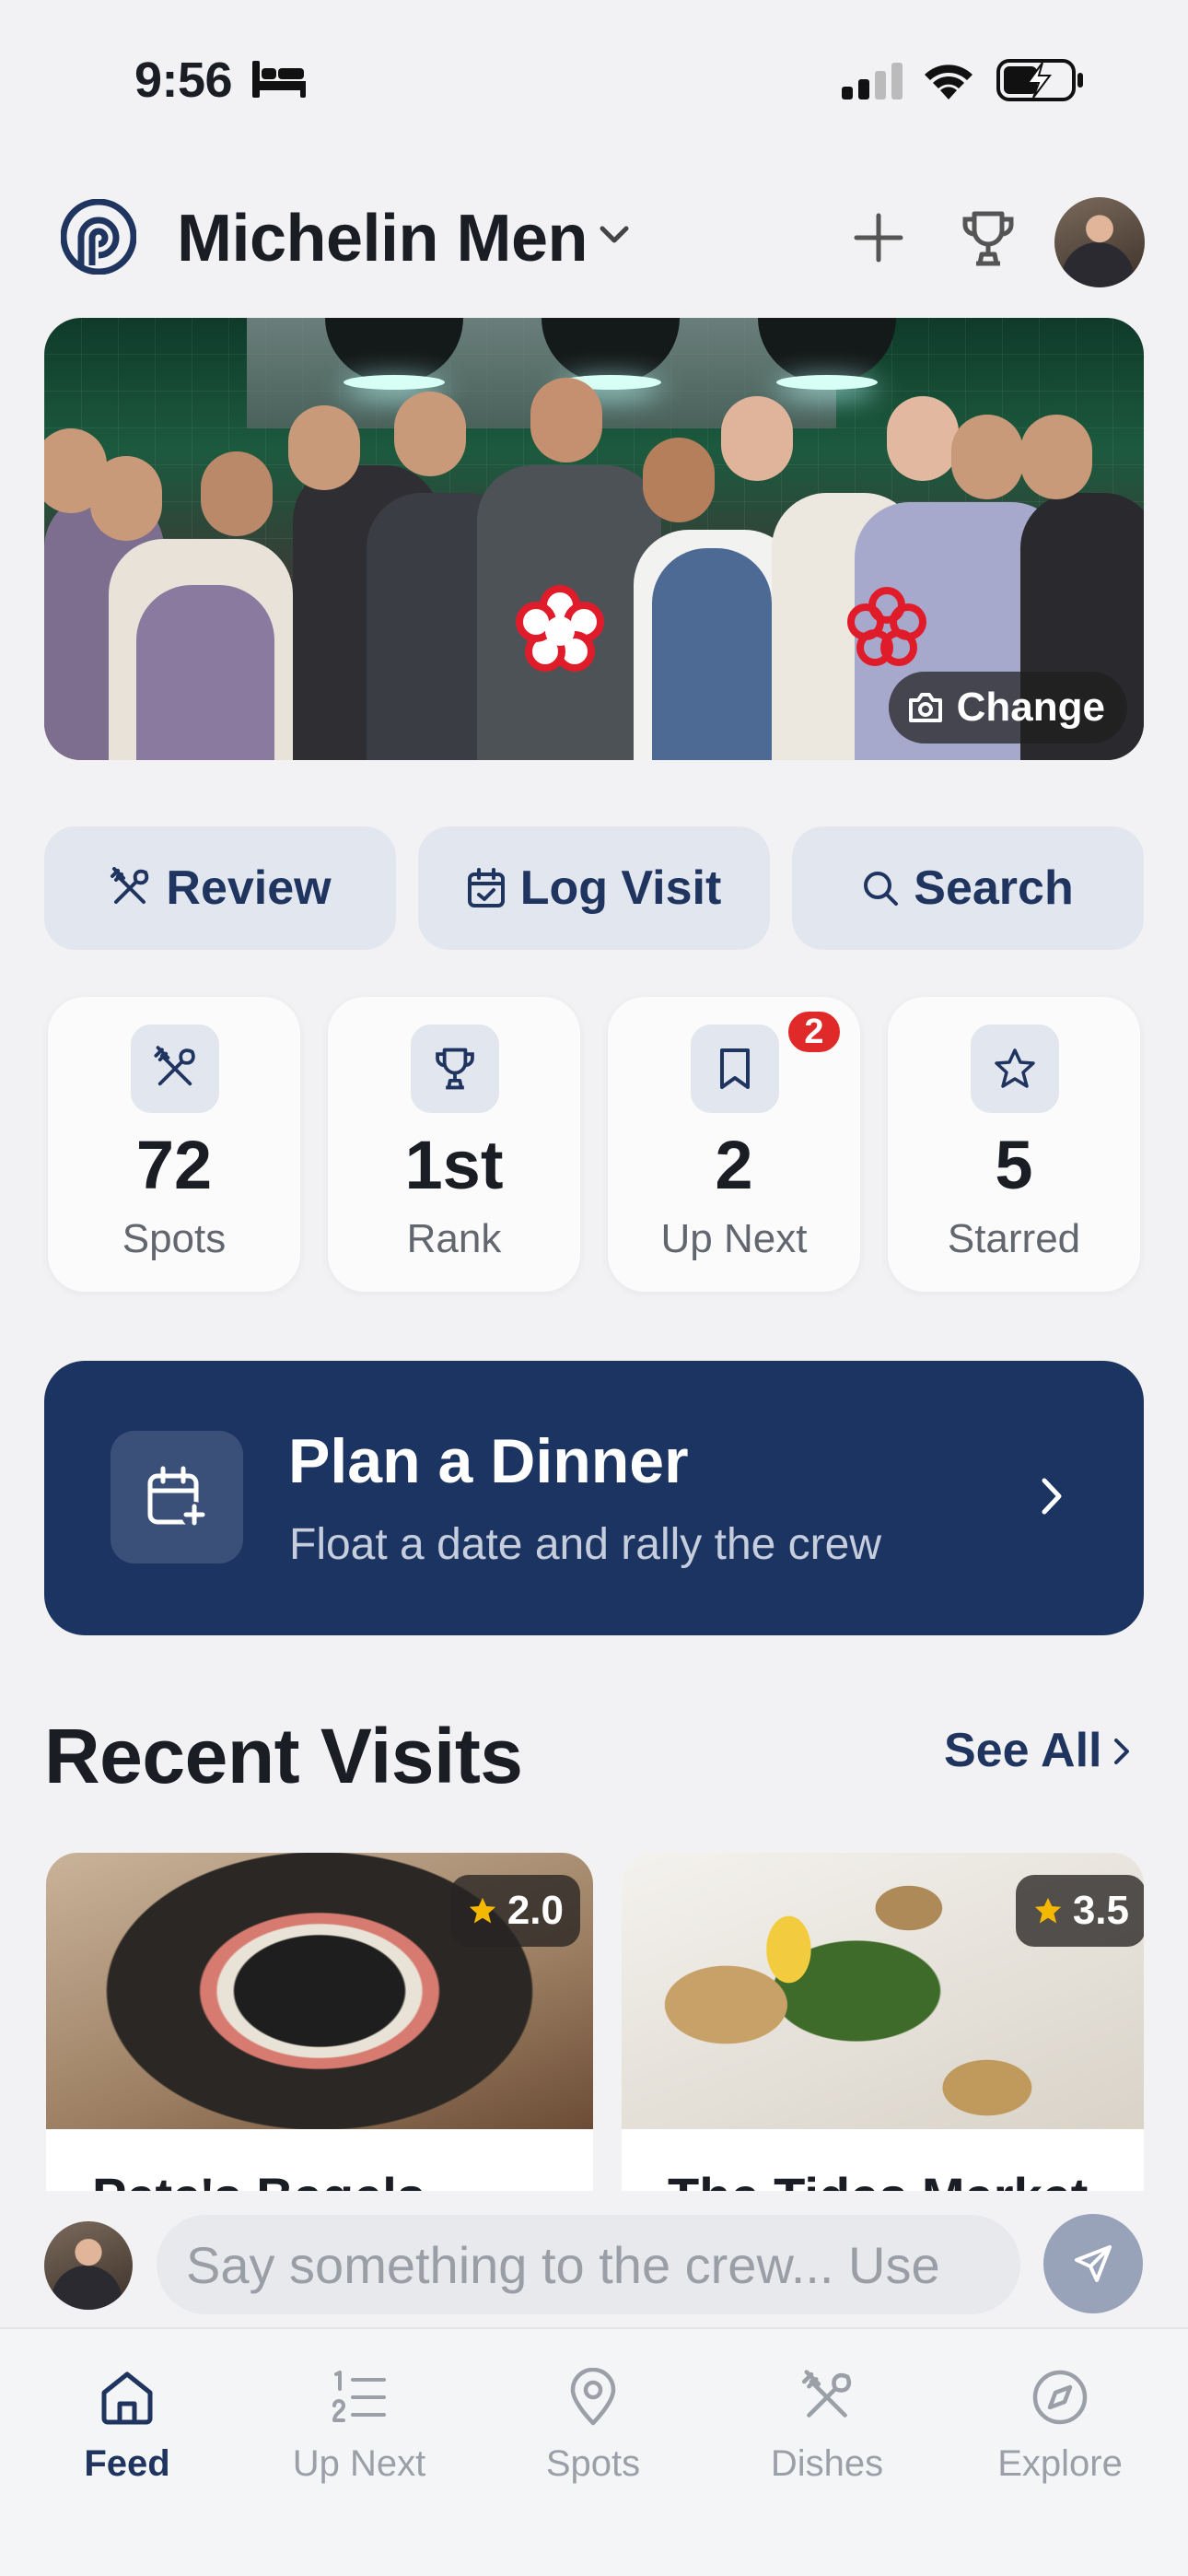  I want to click on rating-value: 2.0, so click(535, 1910).